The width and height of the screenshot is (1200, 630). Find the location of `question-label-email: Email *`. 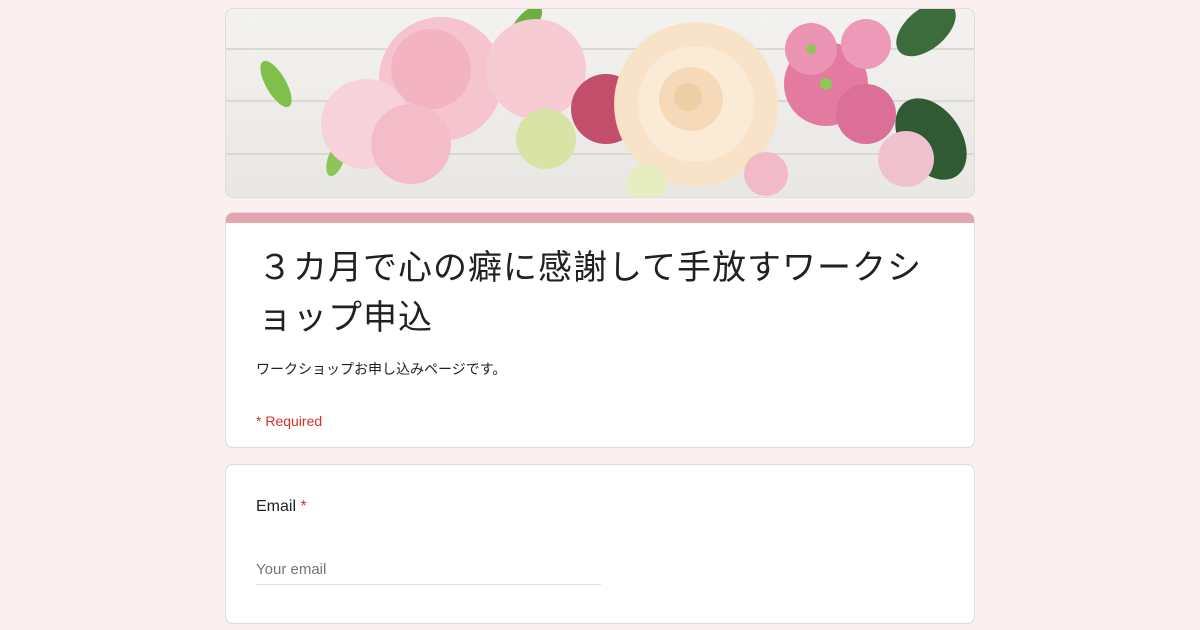

question-label-email: Email * is located at coordinates (281, 507).